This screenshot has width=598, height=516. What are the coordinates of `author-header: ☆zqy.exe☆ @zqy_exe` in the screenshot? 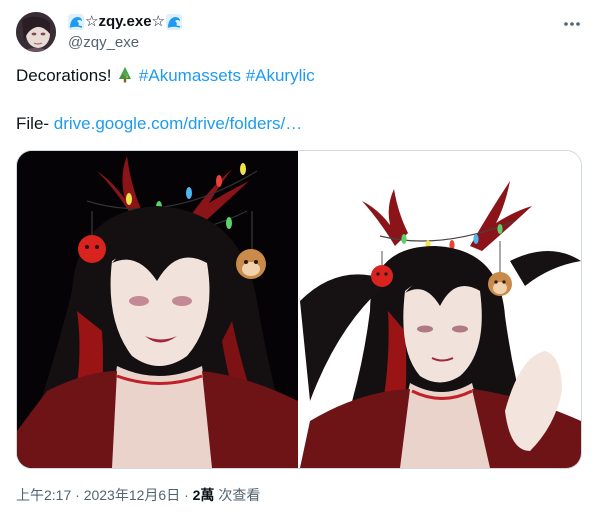 It's located at (125, 32).